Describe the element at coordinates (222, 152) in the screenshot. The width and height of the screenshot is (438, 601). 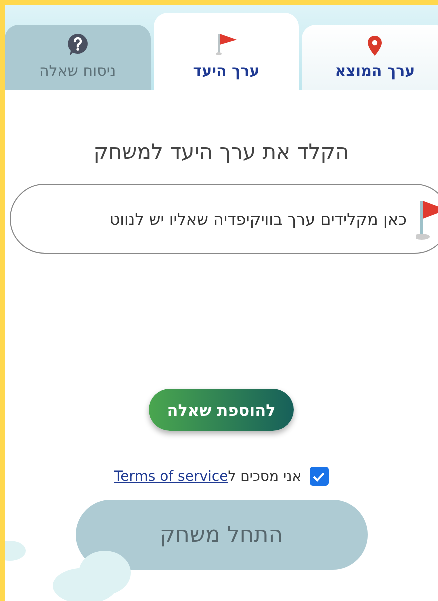
I see `heading: הקלד את ערך היעד למשחק` at that location.